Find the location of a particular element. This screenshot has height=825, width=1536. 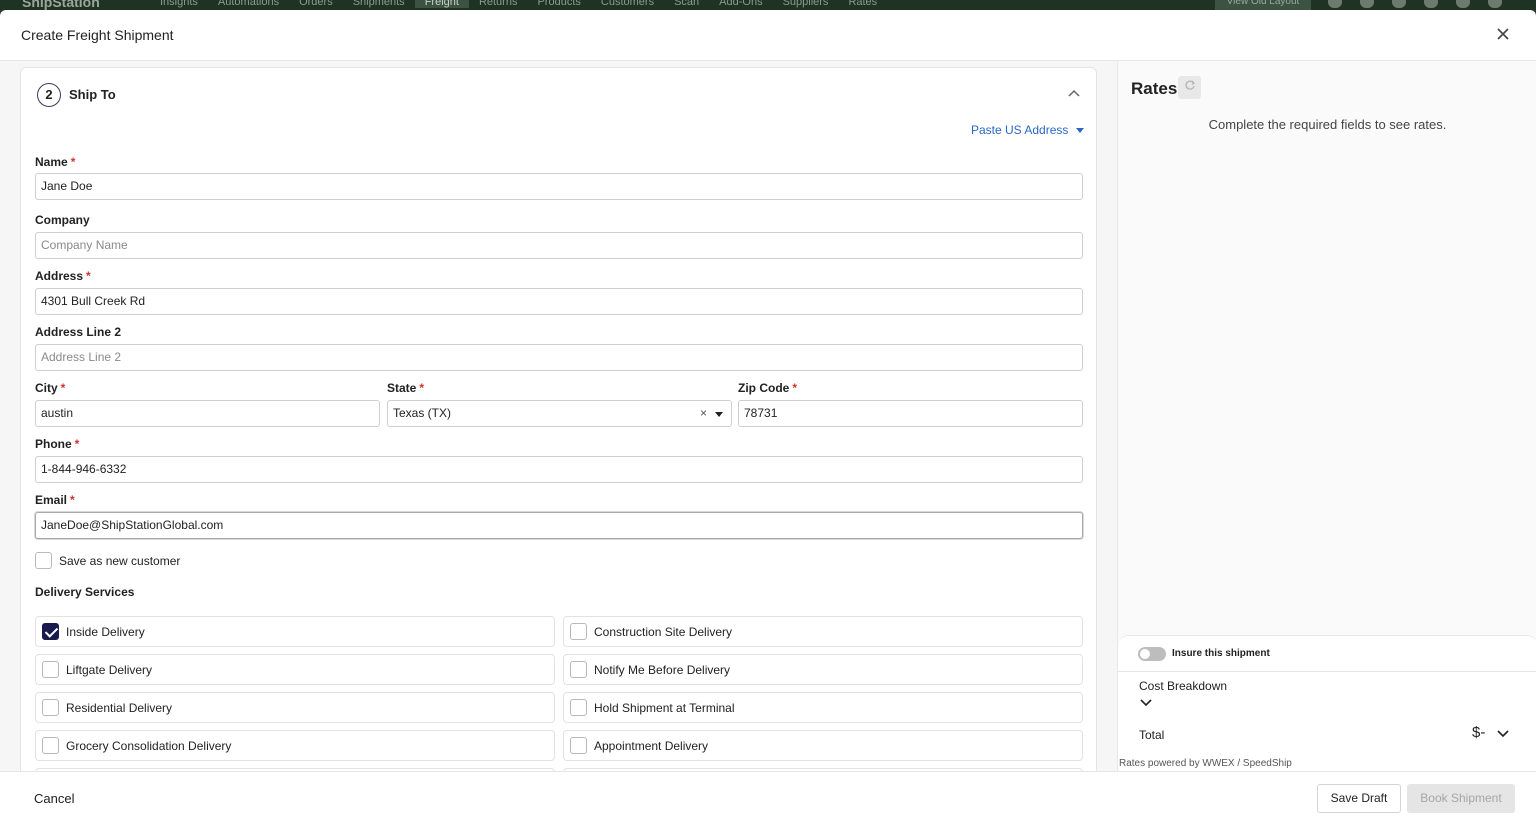

nav-automations: Automations is located at coordinates (248, 4).